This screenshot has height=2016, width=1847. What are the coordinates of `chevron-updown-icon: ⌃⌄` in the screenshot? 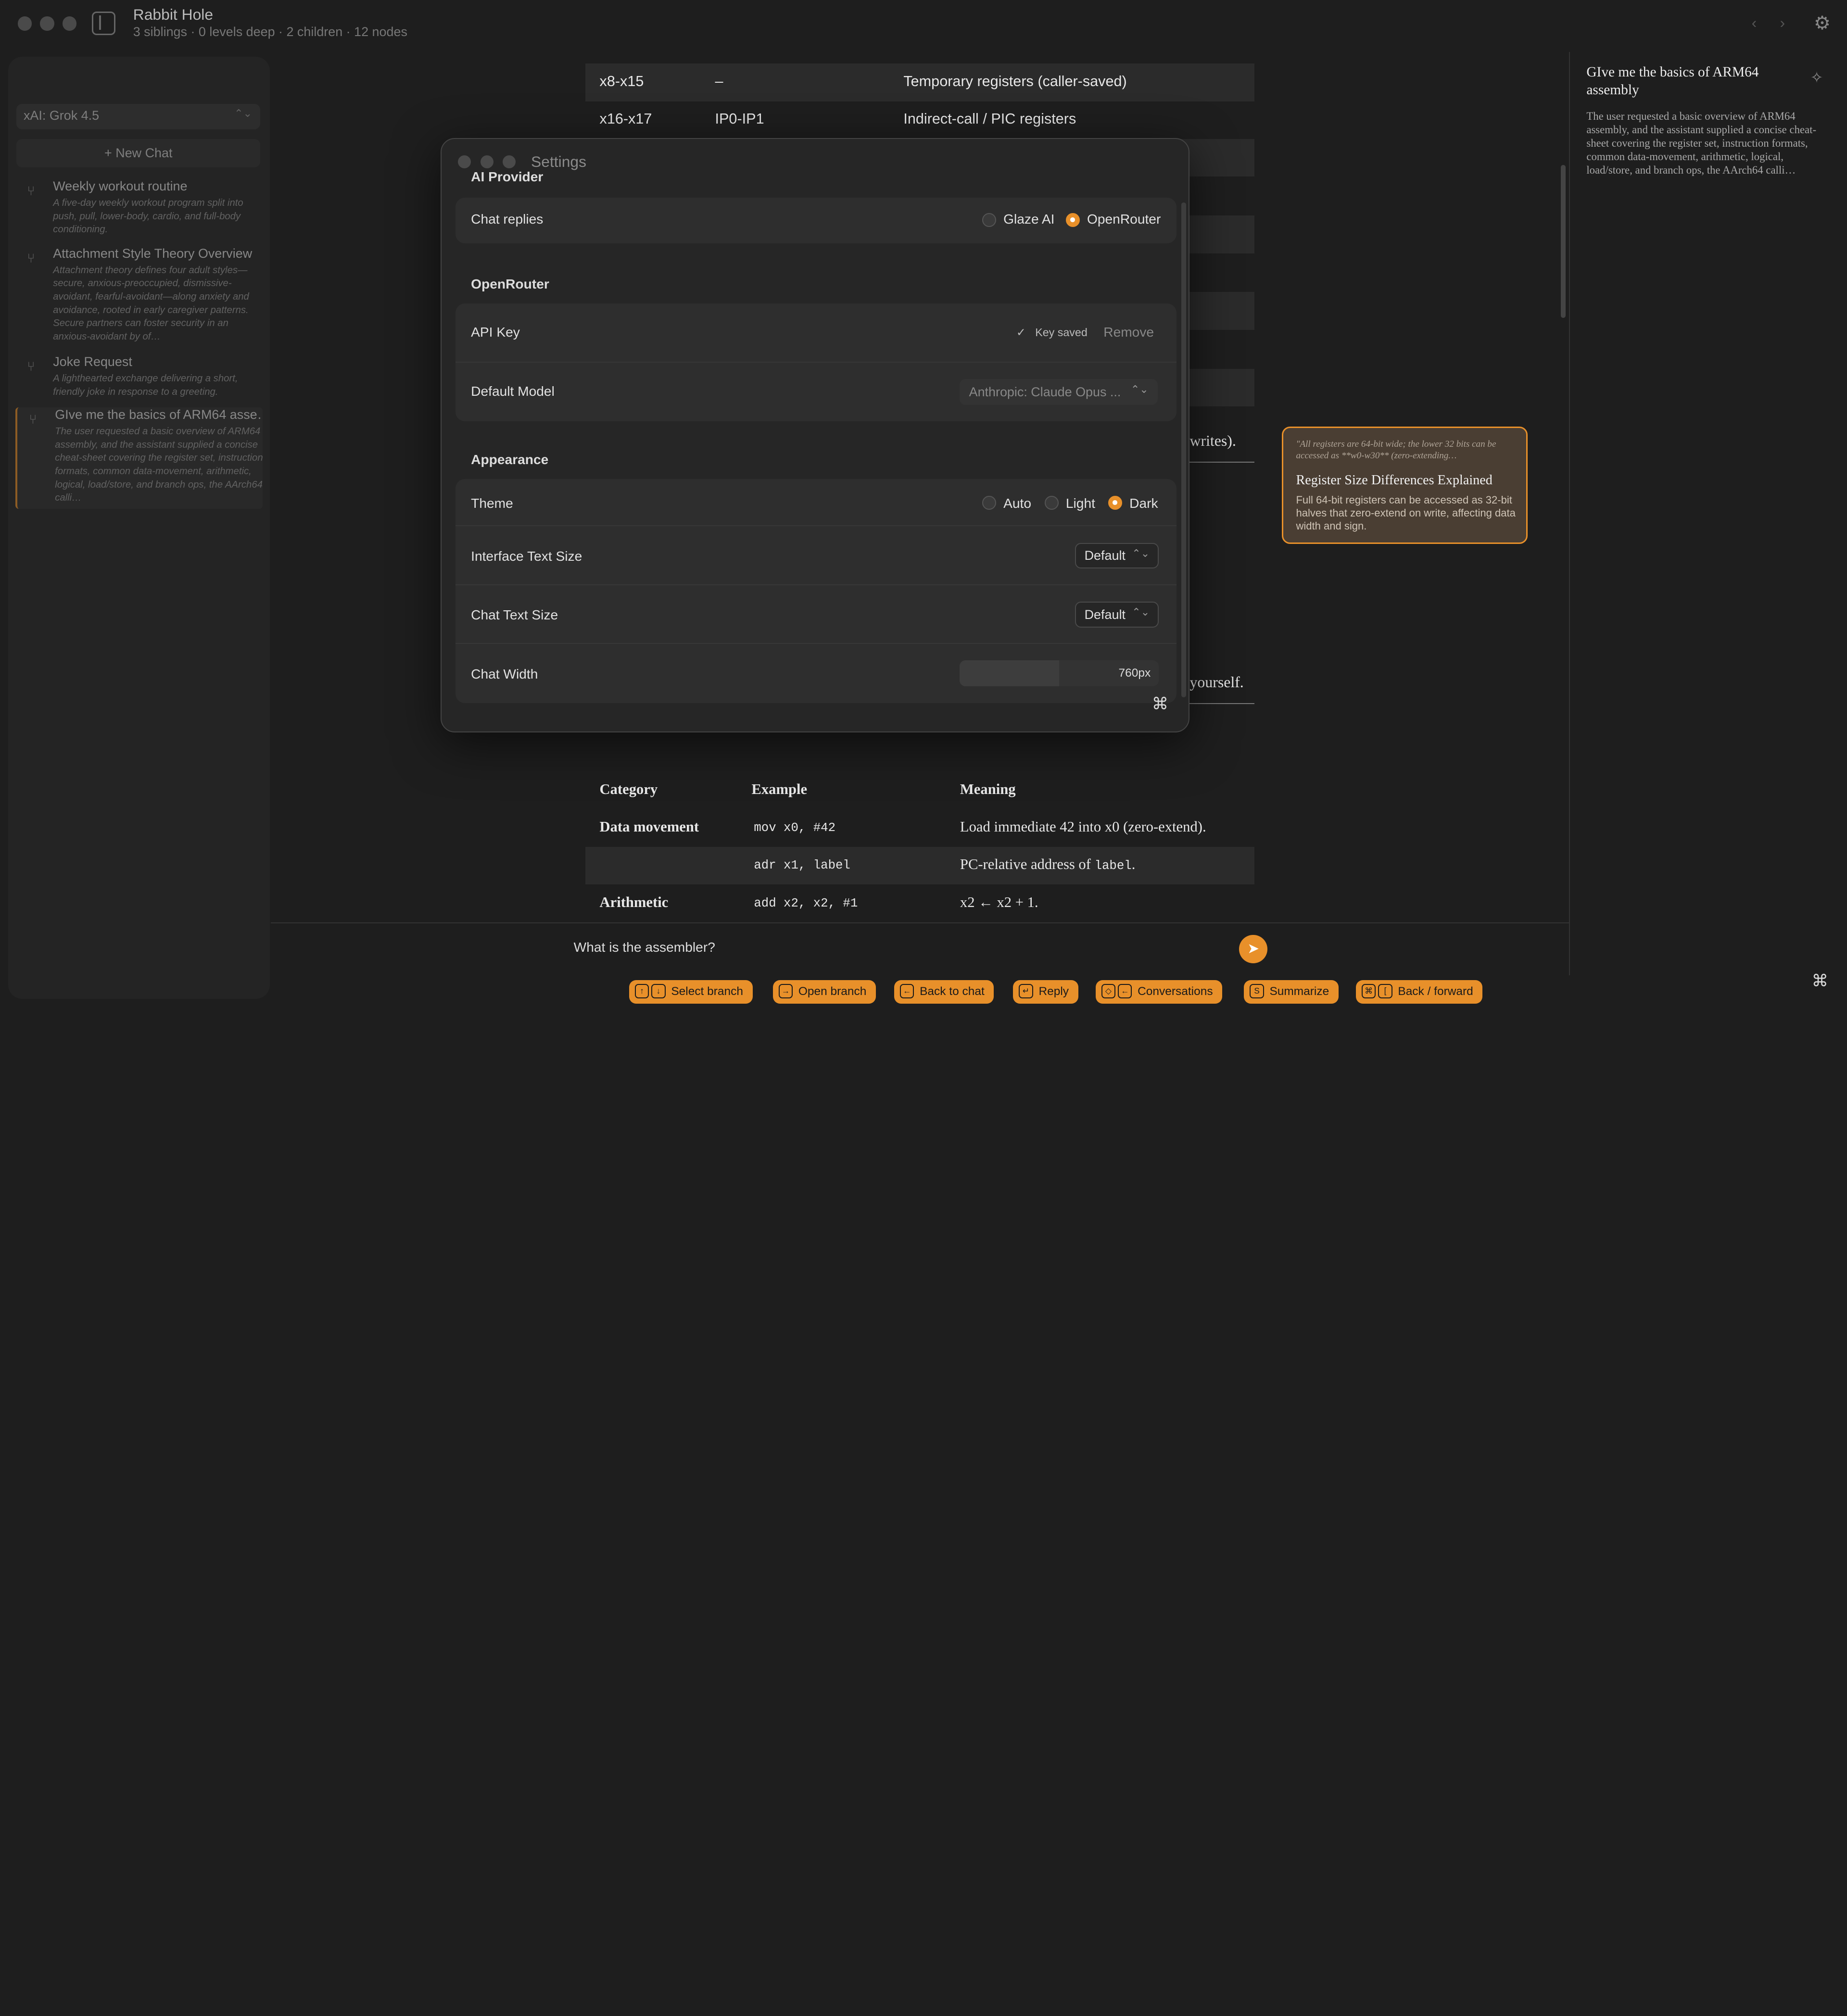 It's located at (1140, 390).